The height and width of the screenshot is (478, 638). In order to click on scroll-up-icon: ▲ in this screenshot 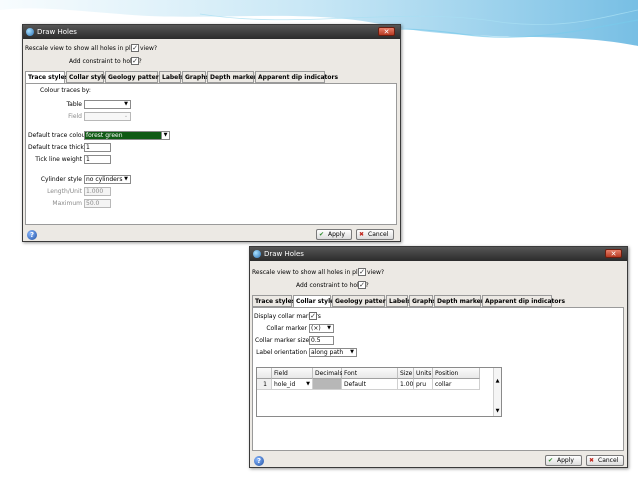, I will do `click(497, 381)`.